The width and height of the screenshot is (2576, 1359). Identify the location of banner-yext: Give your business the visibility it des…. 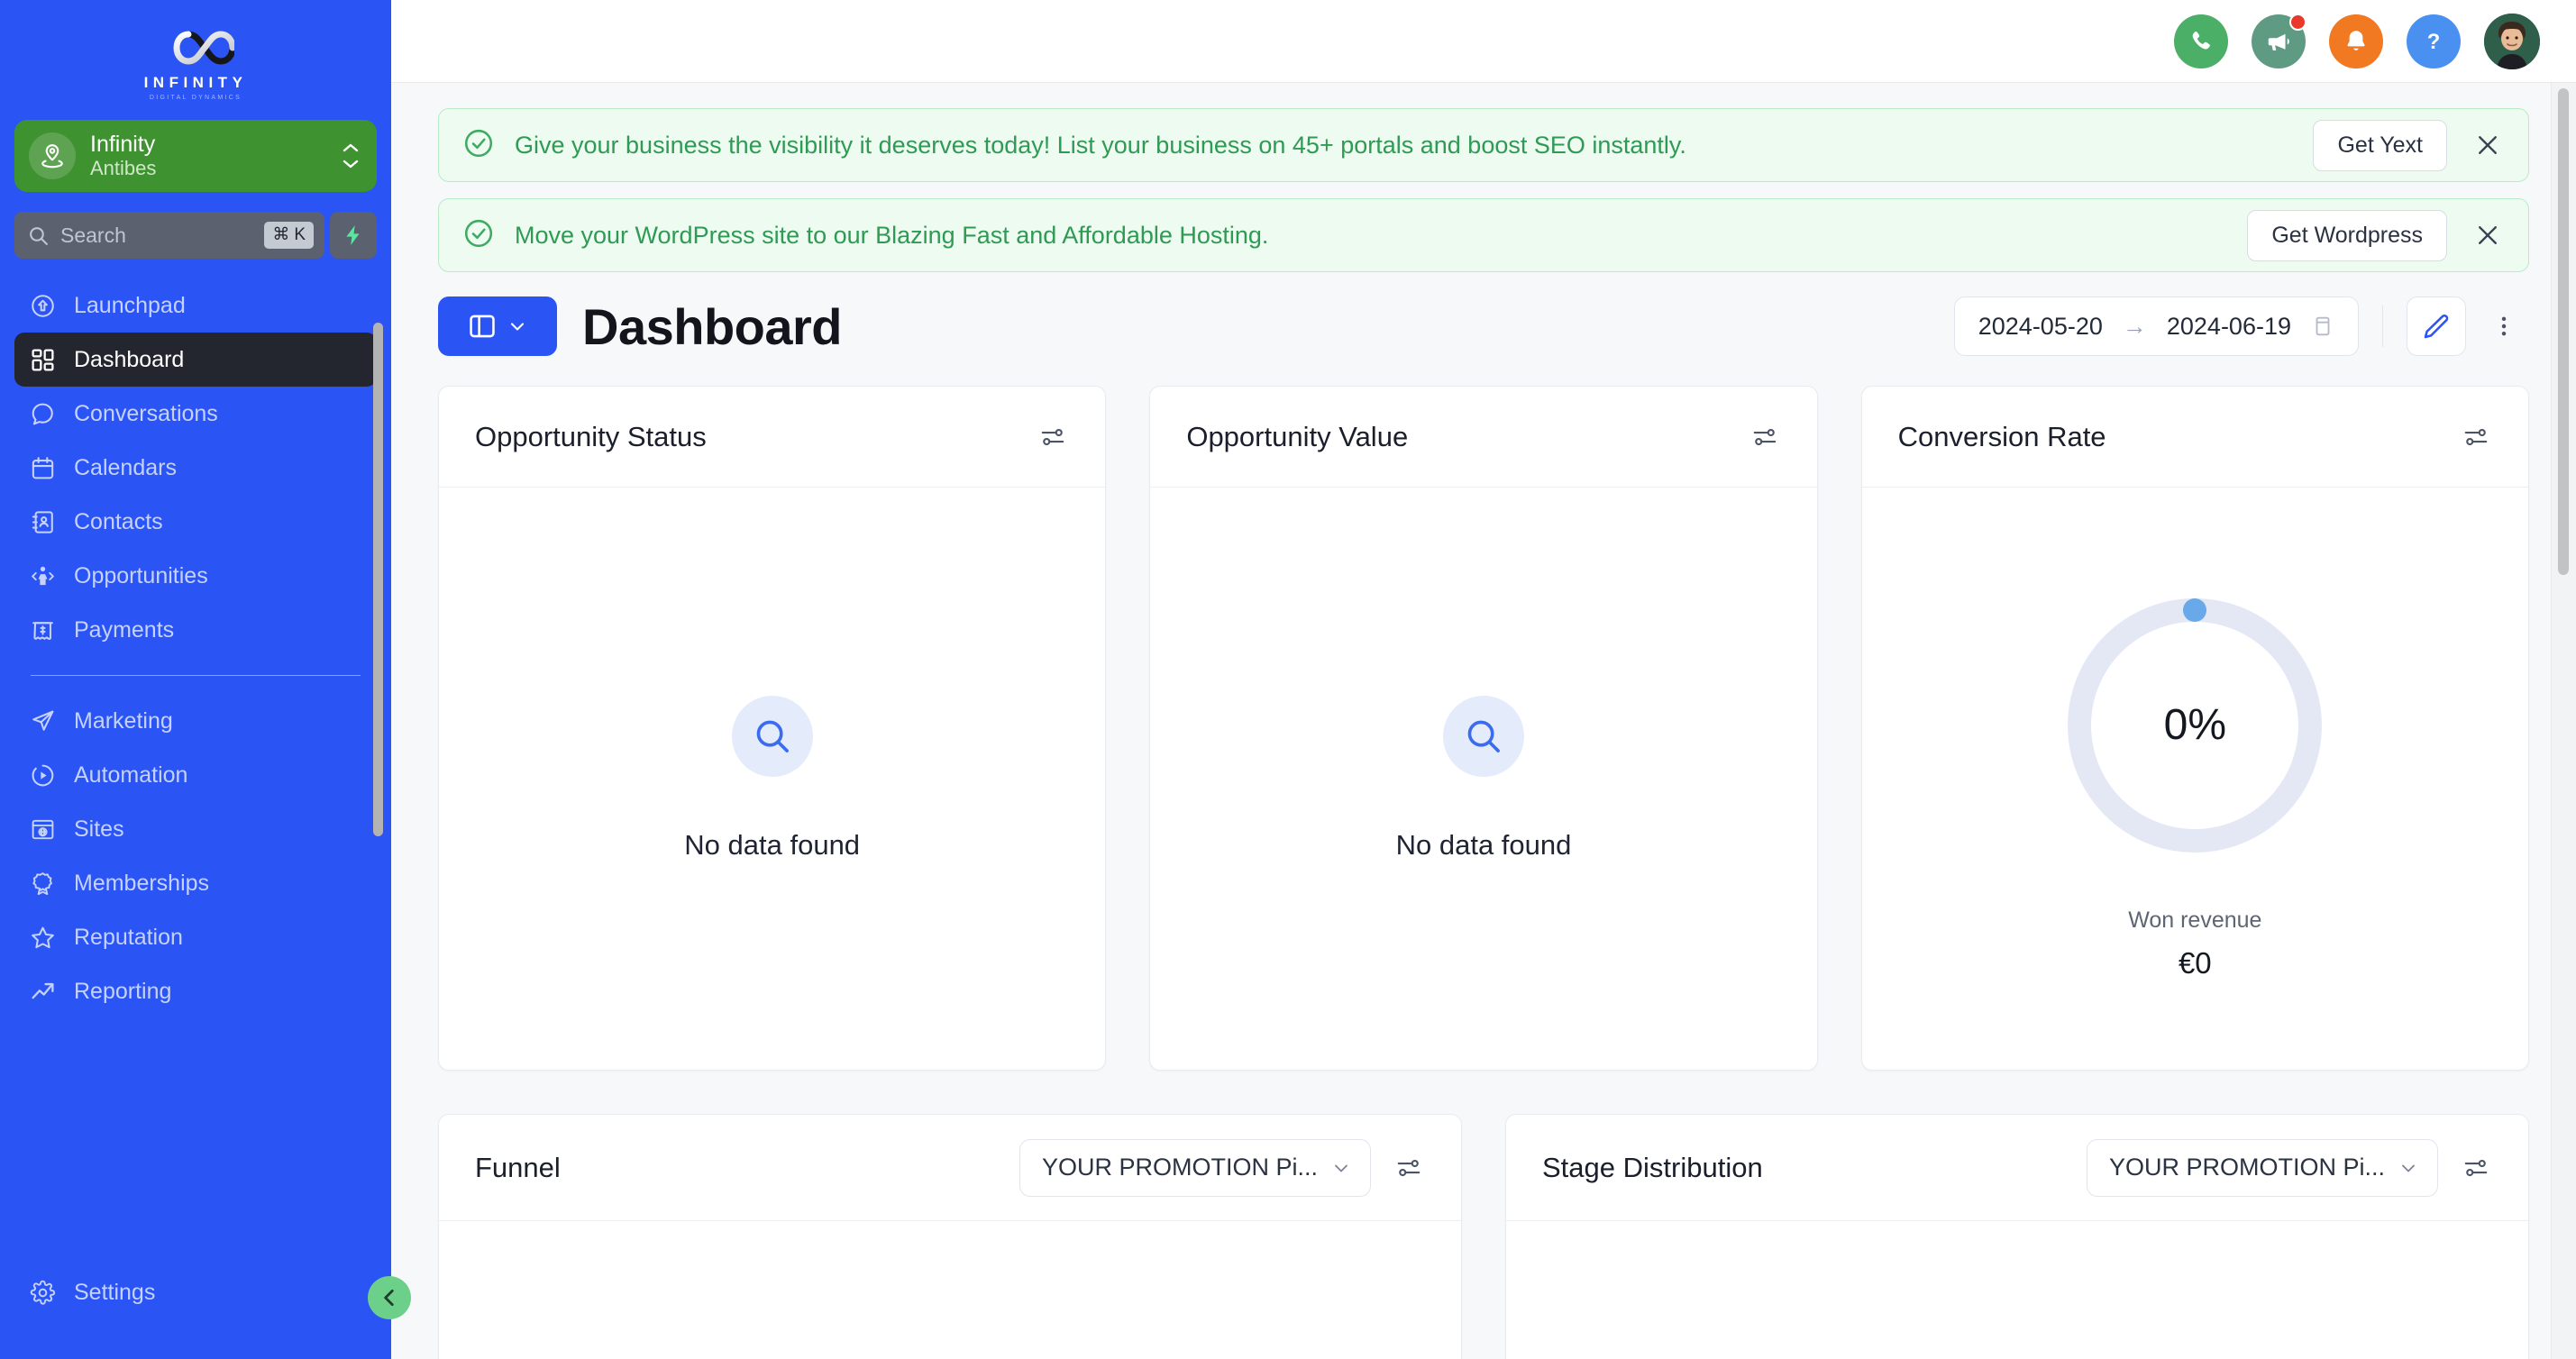
(1483, 145).